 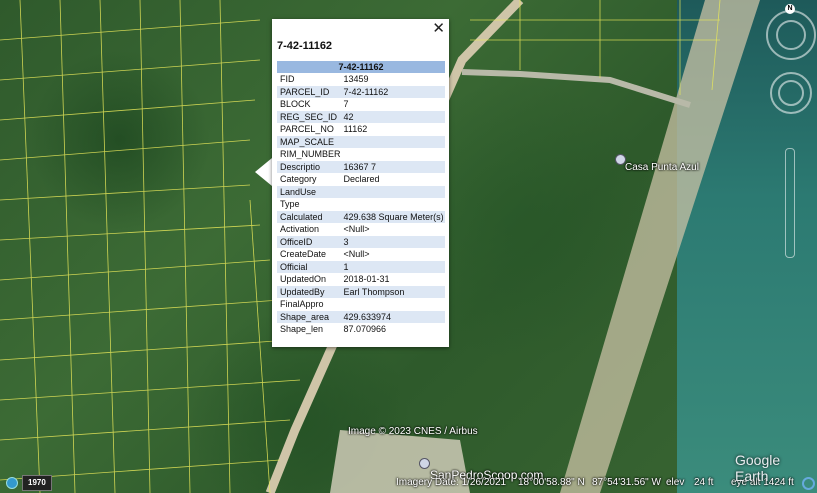 I want to click on north-indicator-icon: N, so click(x=790, y=9).